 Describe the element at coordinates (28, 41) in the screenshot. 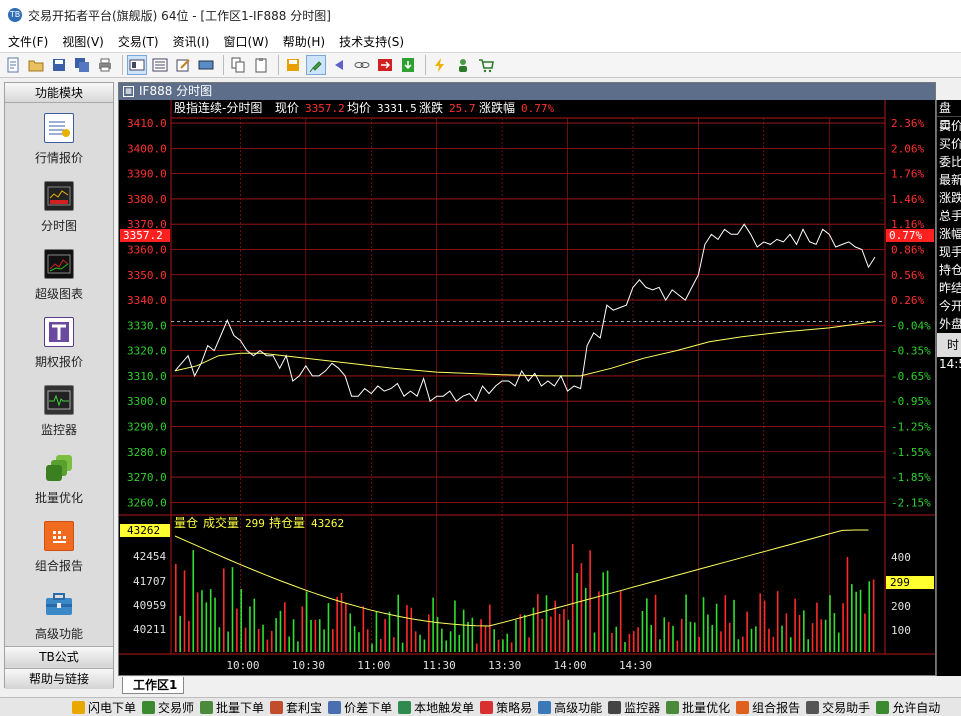

I see `menu-file: 文件(F)` at that location.